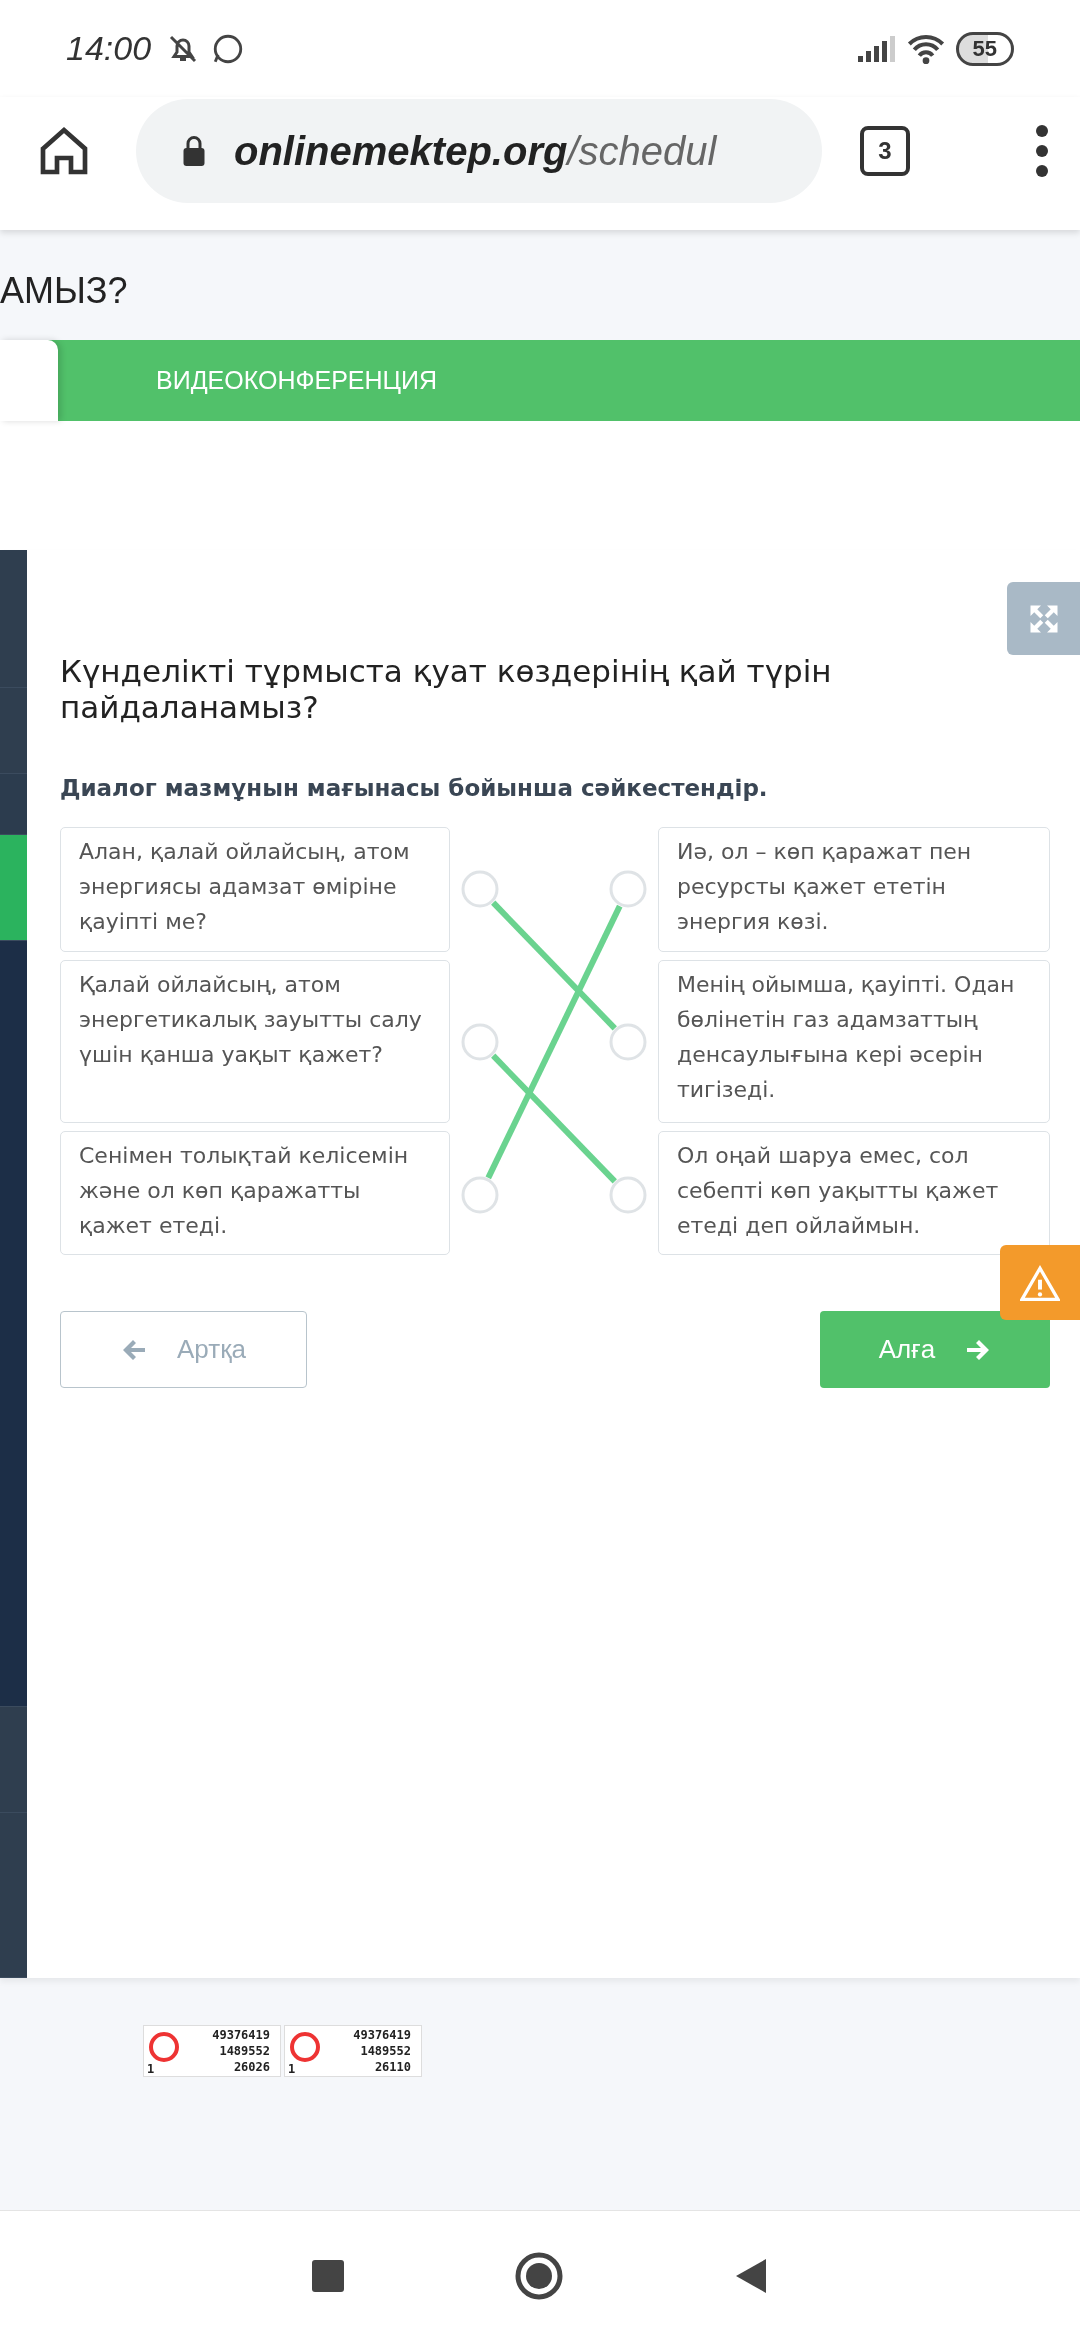 The width and height of the screenshot is (1080, 2340). I want to click on arrow-right-icon, so click(978, 1349).